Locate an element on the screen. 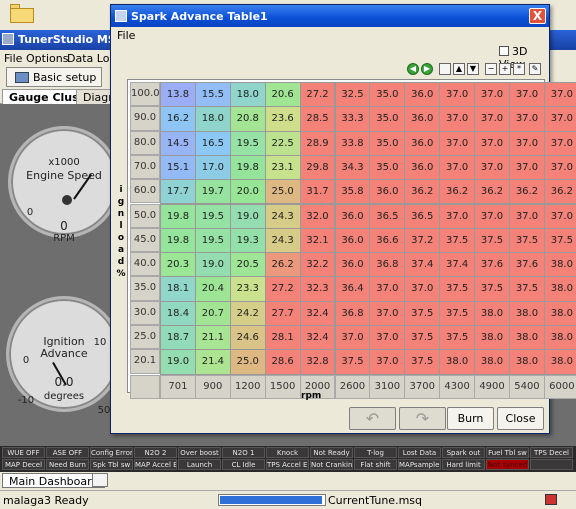 The width and height of the screenshot is (576, 509). table-cell: 13.8 is located at coordinates (178, 95).